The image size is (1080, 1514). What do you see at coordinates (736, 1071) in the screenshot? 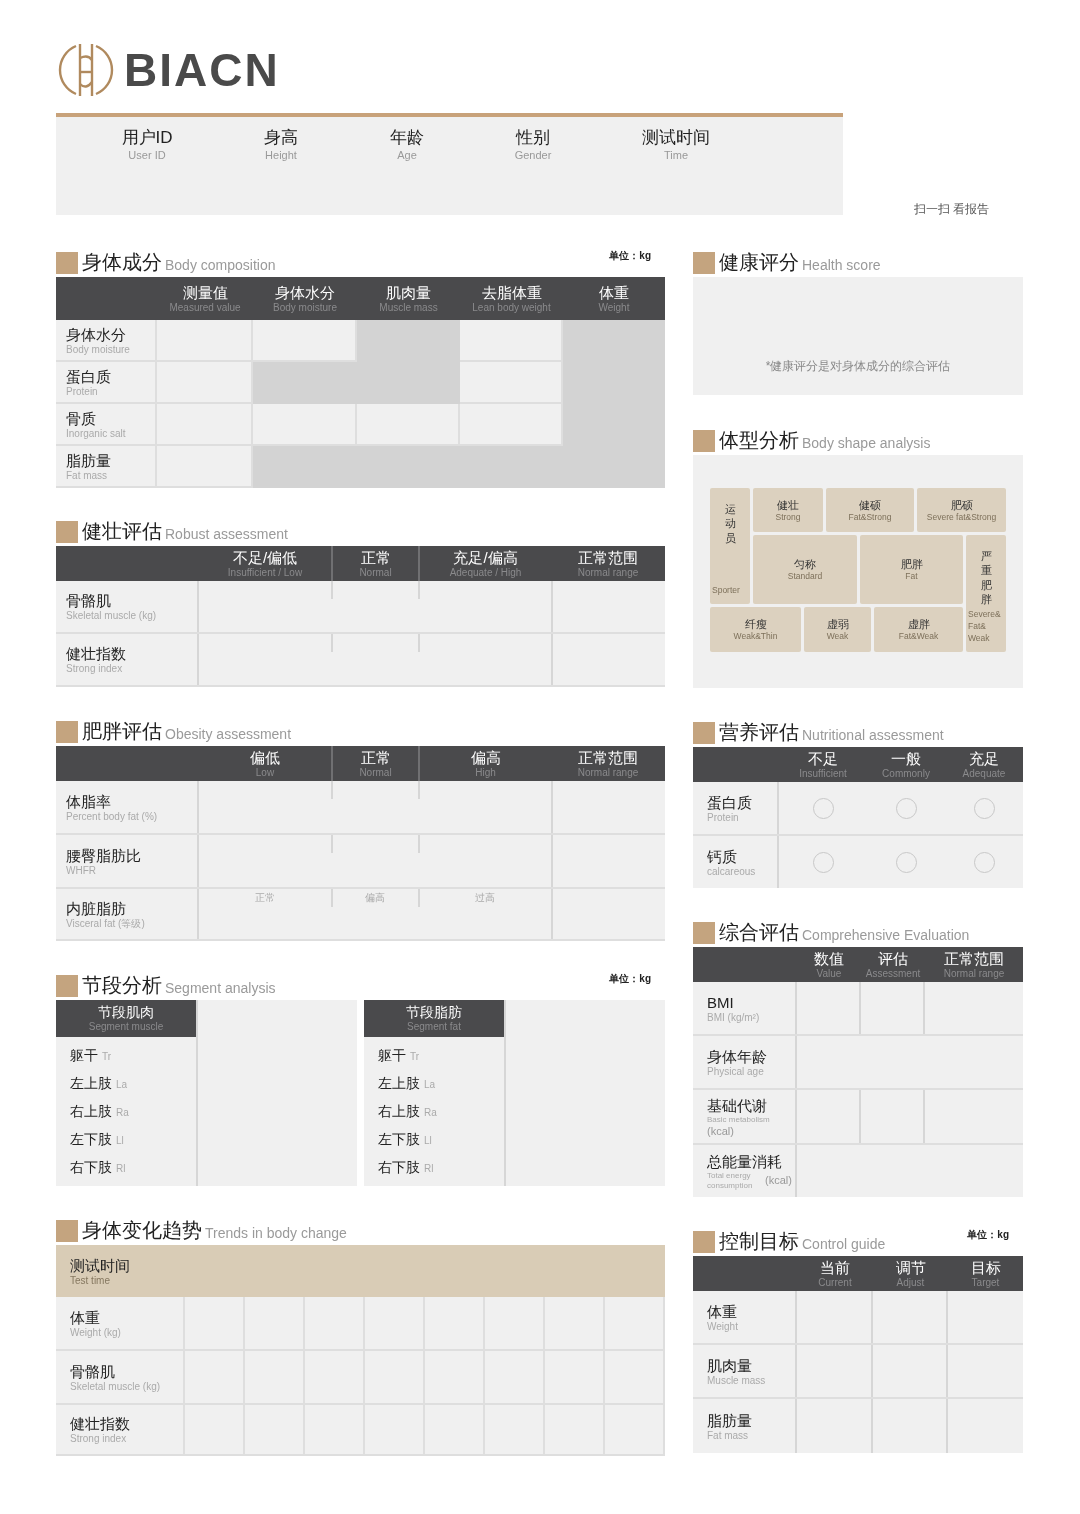
I see `row-sublabel: Physical age` at bounding box center [736, 1071].